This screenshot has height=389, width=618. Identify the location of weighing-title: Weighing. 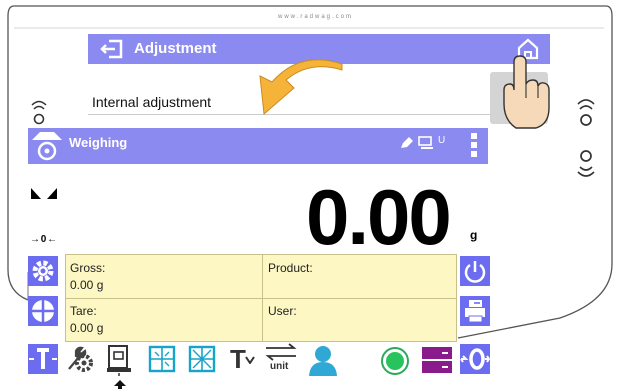
(98, 142).